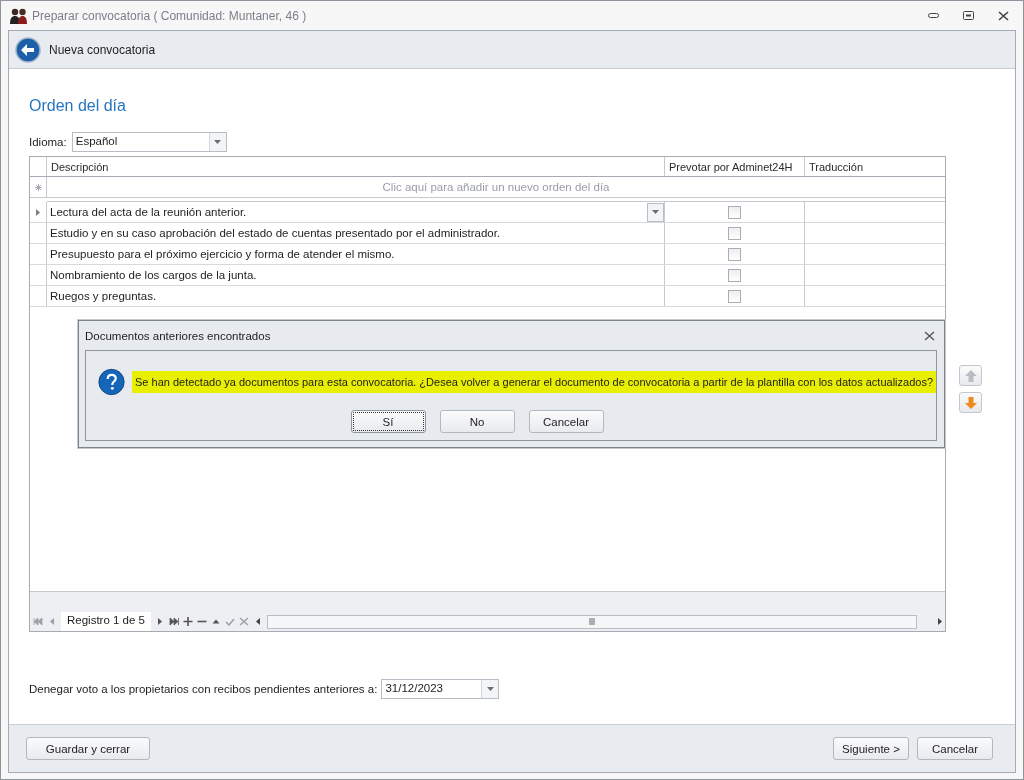 Image resolution: width=1024 pixels, height=780 pixels. What do you see at coordinates (356, 254) in the screenshot?
I see `table-cell: Presupuesto para el próximo ejercicio y forma de atender el mismo.` at bounding box center [356, 254].